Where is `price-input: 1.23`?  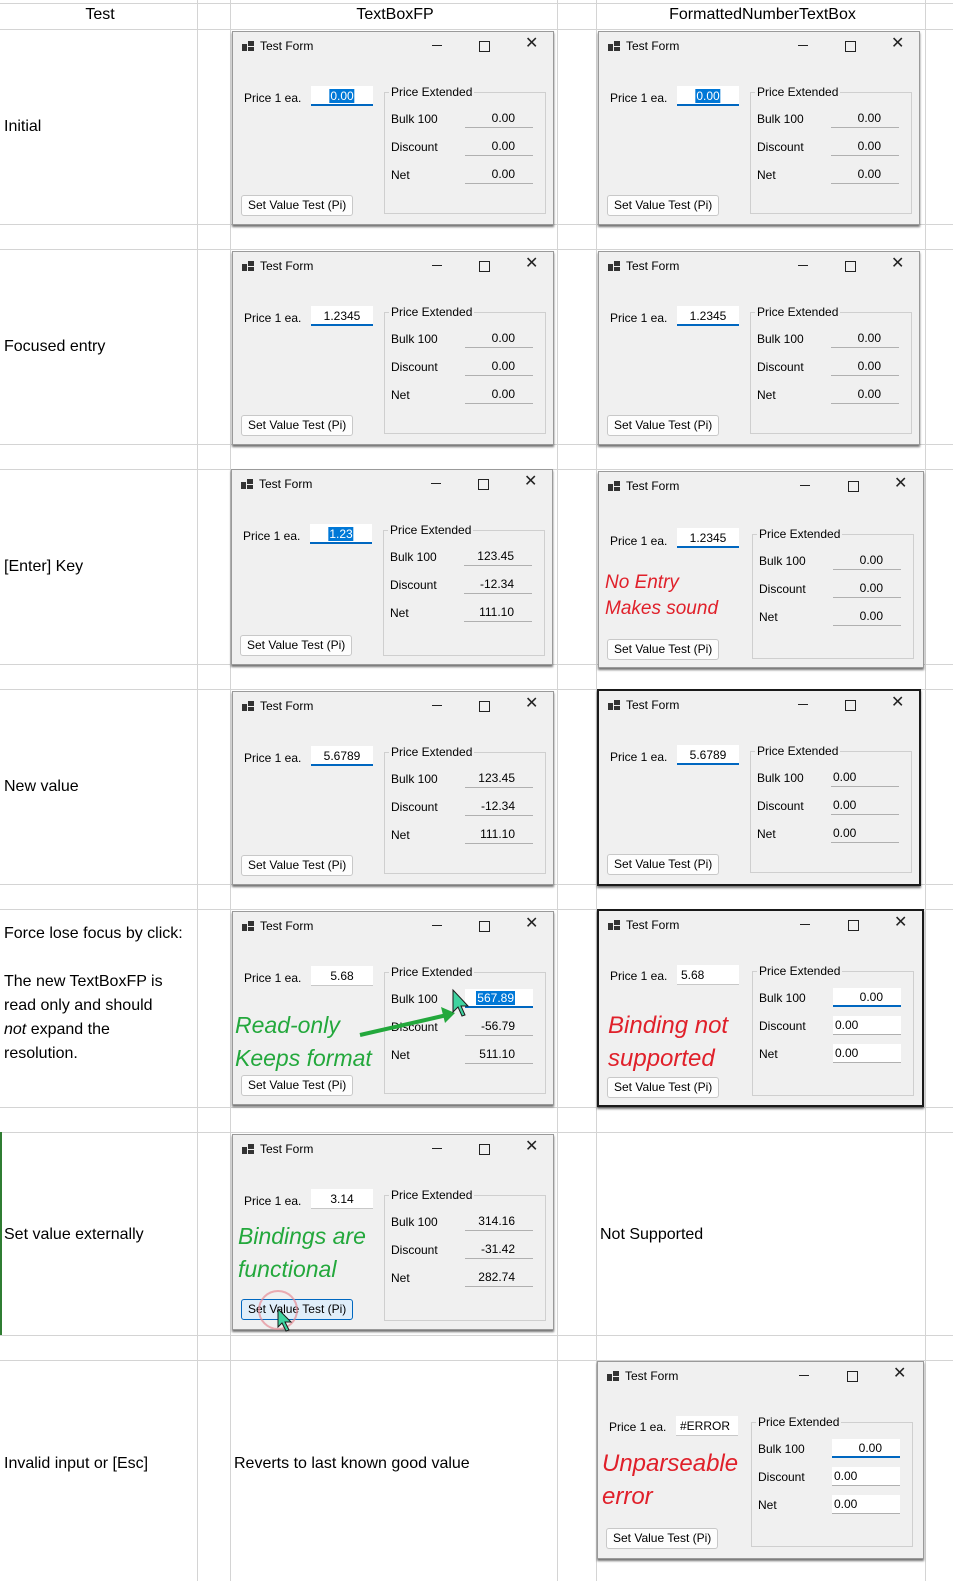
price-input: 1.23 is located at coordinates (341, 534).